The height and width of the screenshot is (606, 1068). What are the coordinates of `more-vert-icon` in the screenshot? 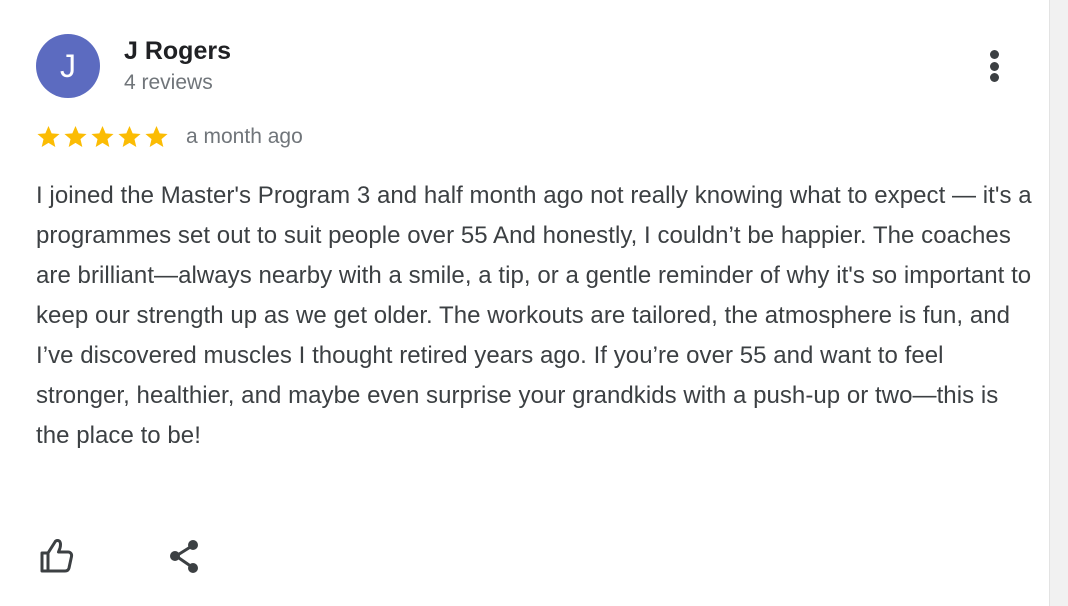 It's located at (994, 54).